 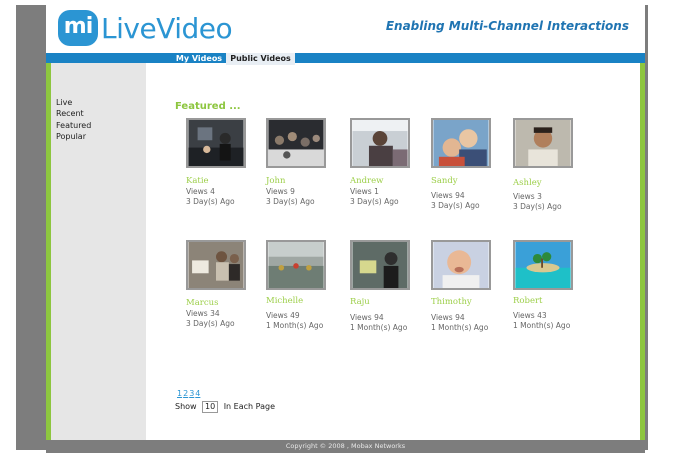 What do you see at coordinates (345, 58) in the screenshot?
I see `nav-bar` at bounding box center [345, 58].